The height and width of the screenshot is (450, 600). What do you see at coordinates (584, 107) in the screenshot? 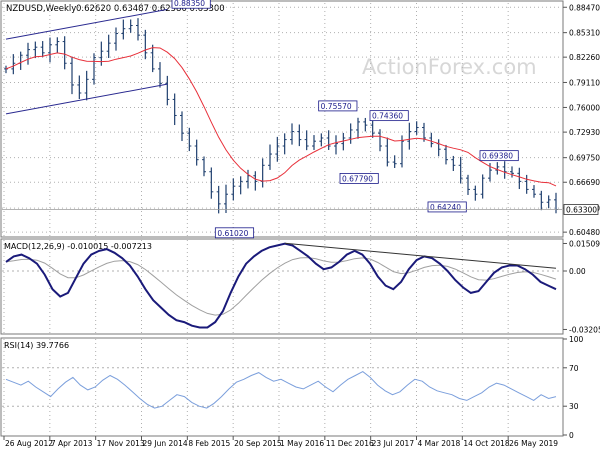
I see `price-tick-label: 0.76000` at bounding box center [584, 107].